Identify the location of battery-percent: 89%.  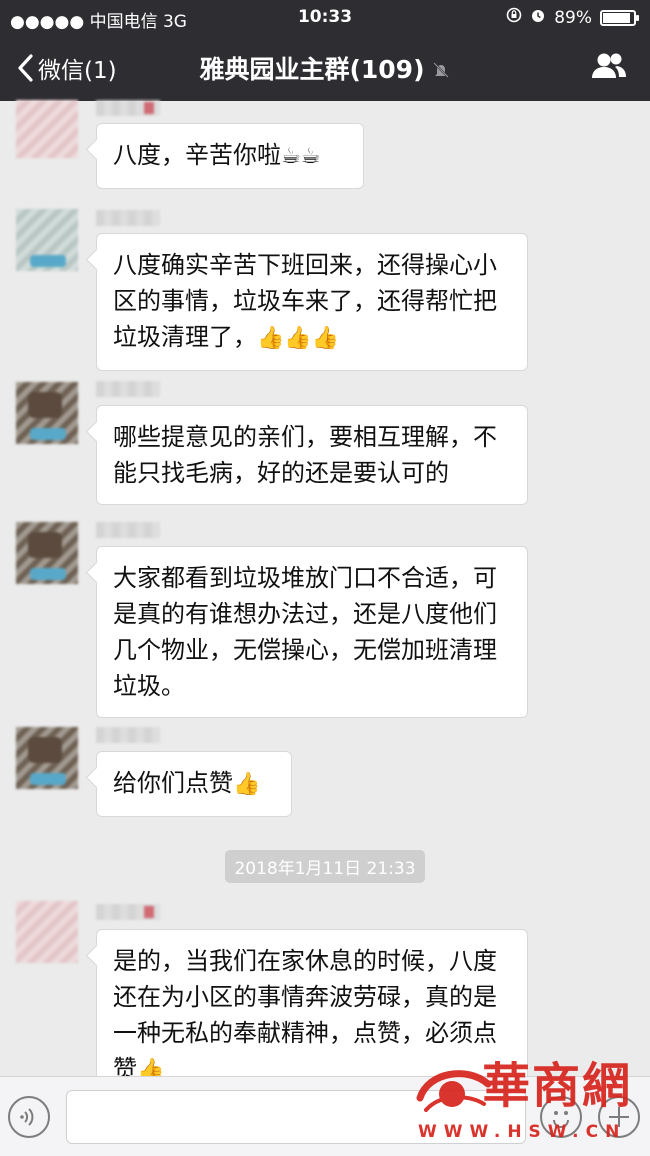
(573, 17).